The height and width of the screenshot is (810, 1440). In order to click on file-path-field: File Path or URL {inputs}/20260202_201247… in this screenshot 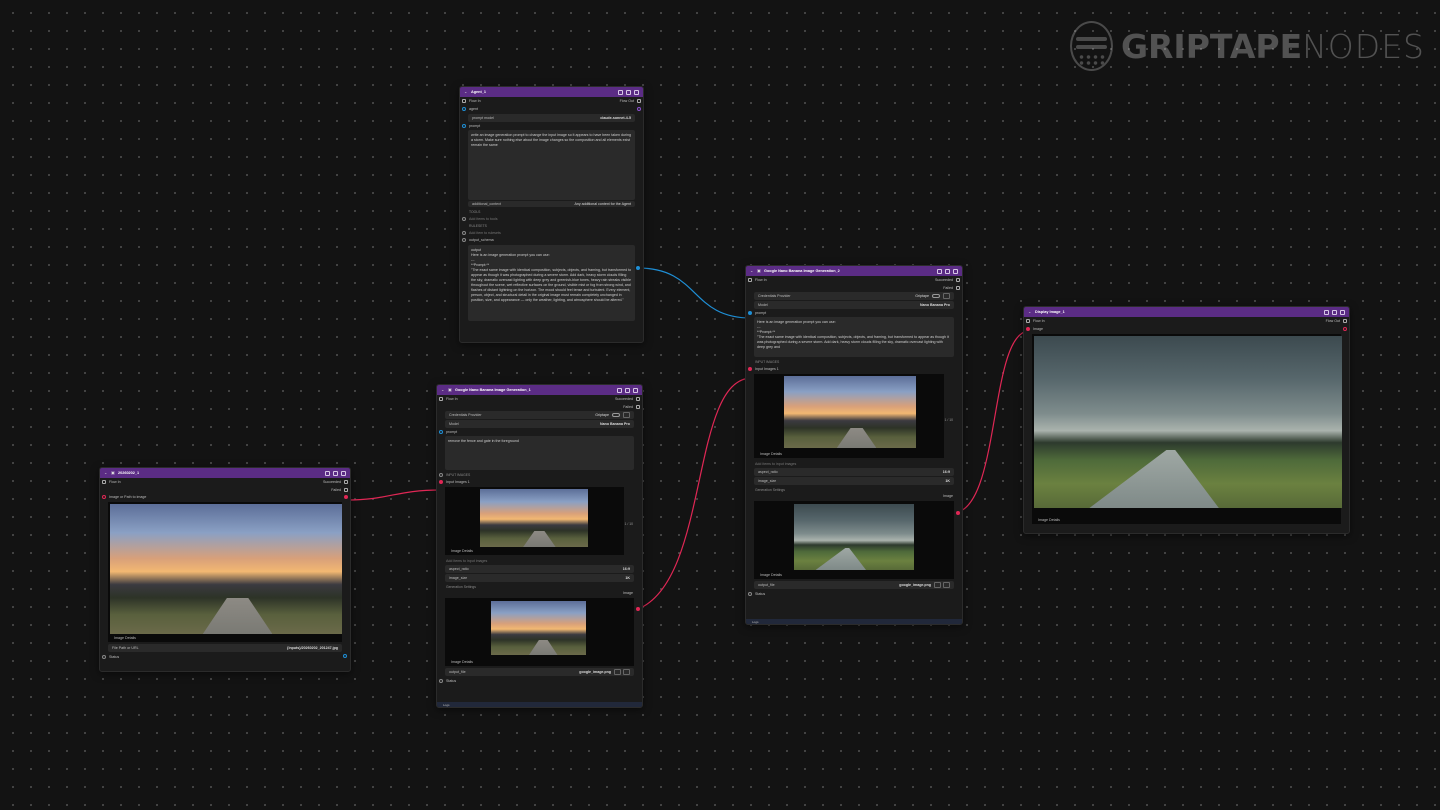, I will do `click(225, 648)`.